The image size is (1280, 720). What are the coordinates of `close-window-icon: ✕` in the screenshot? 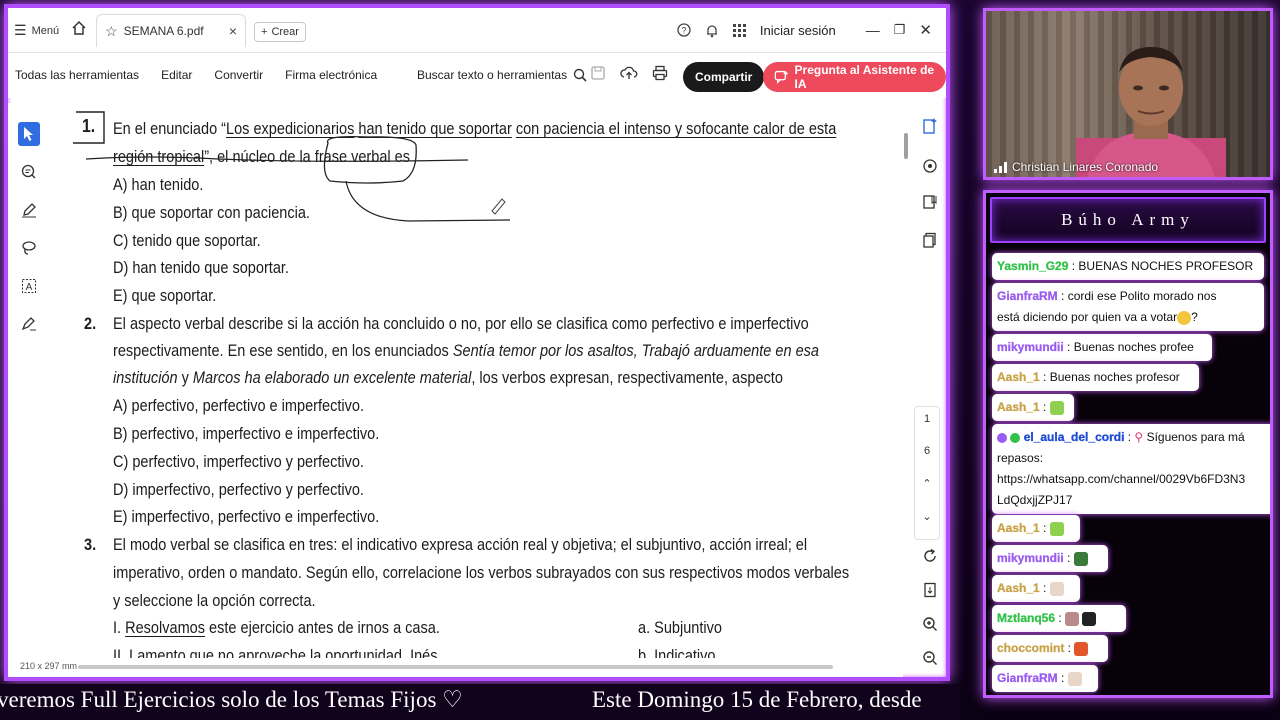 It's located at (925, 30).